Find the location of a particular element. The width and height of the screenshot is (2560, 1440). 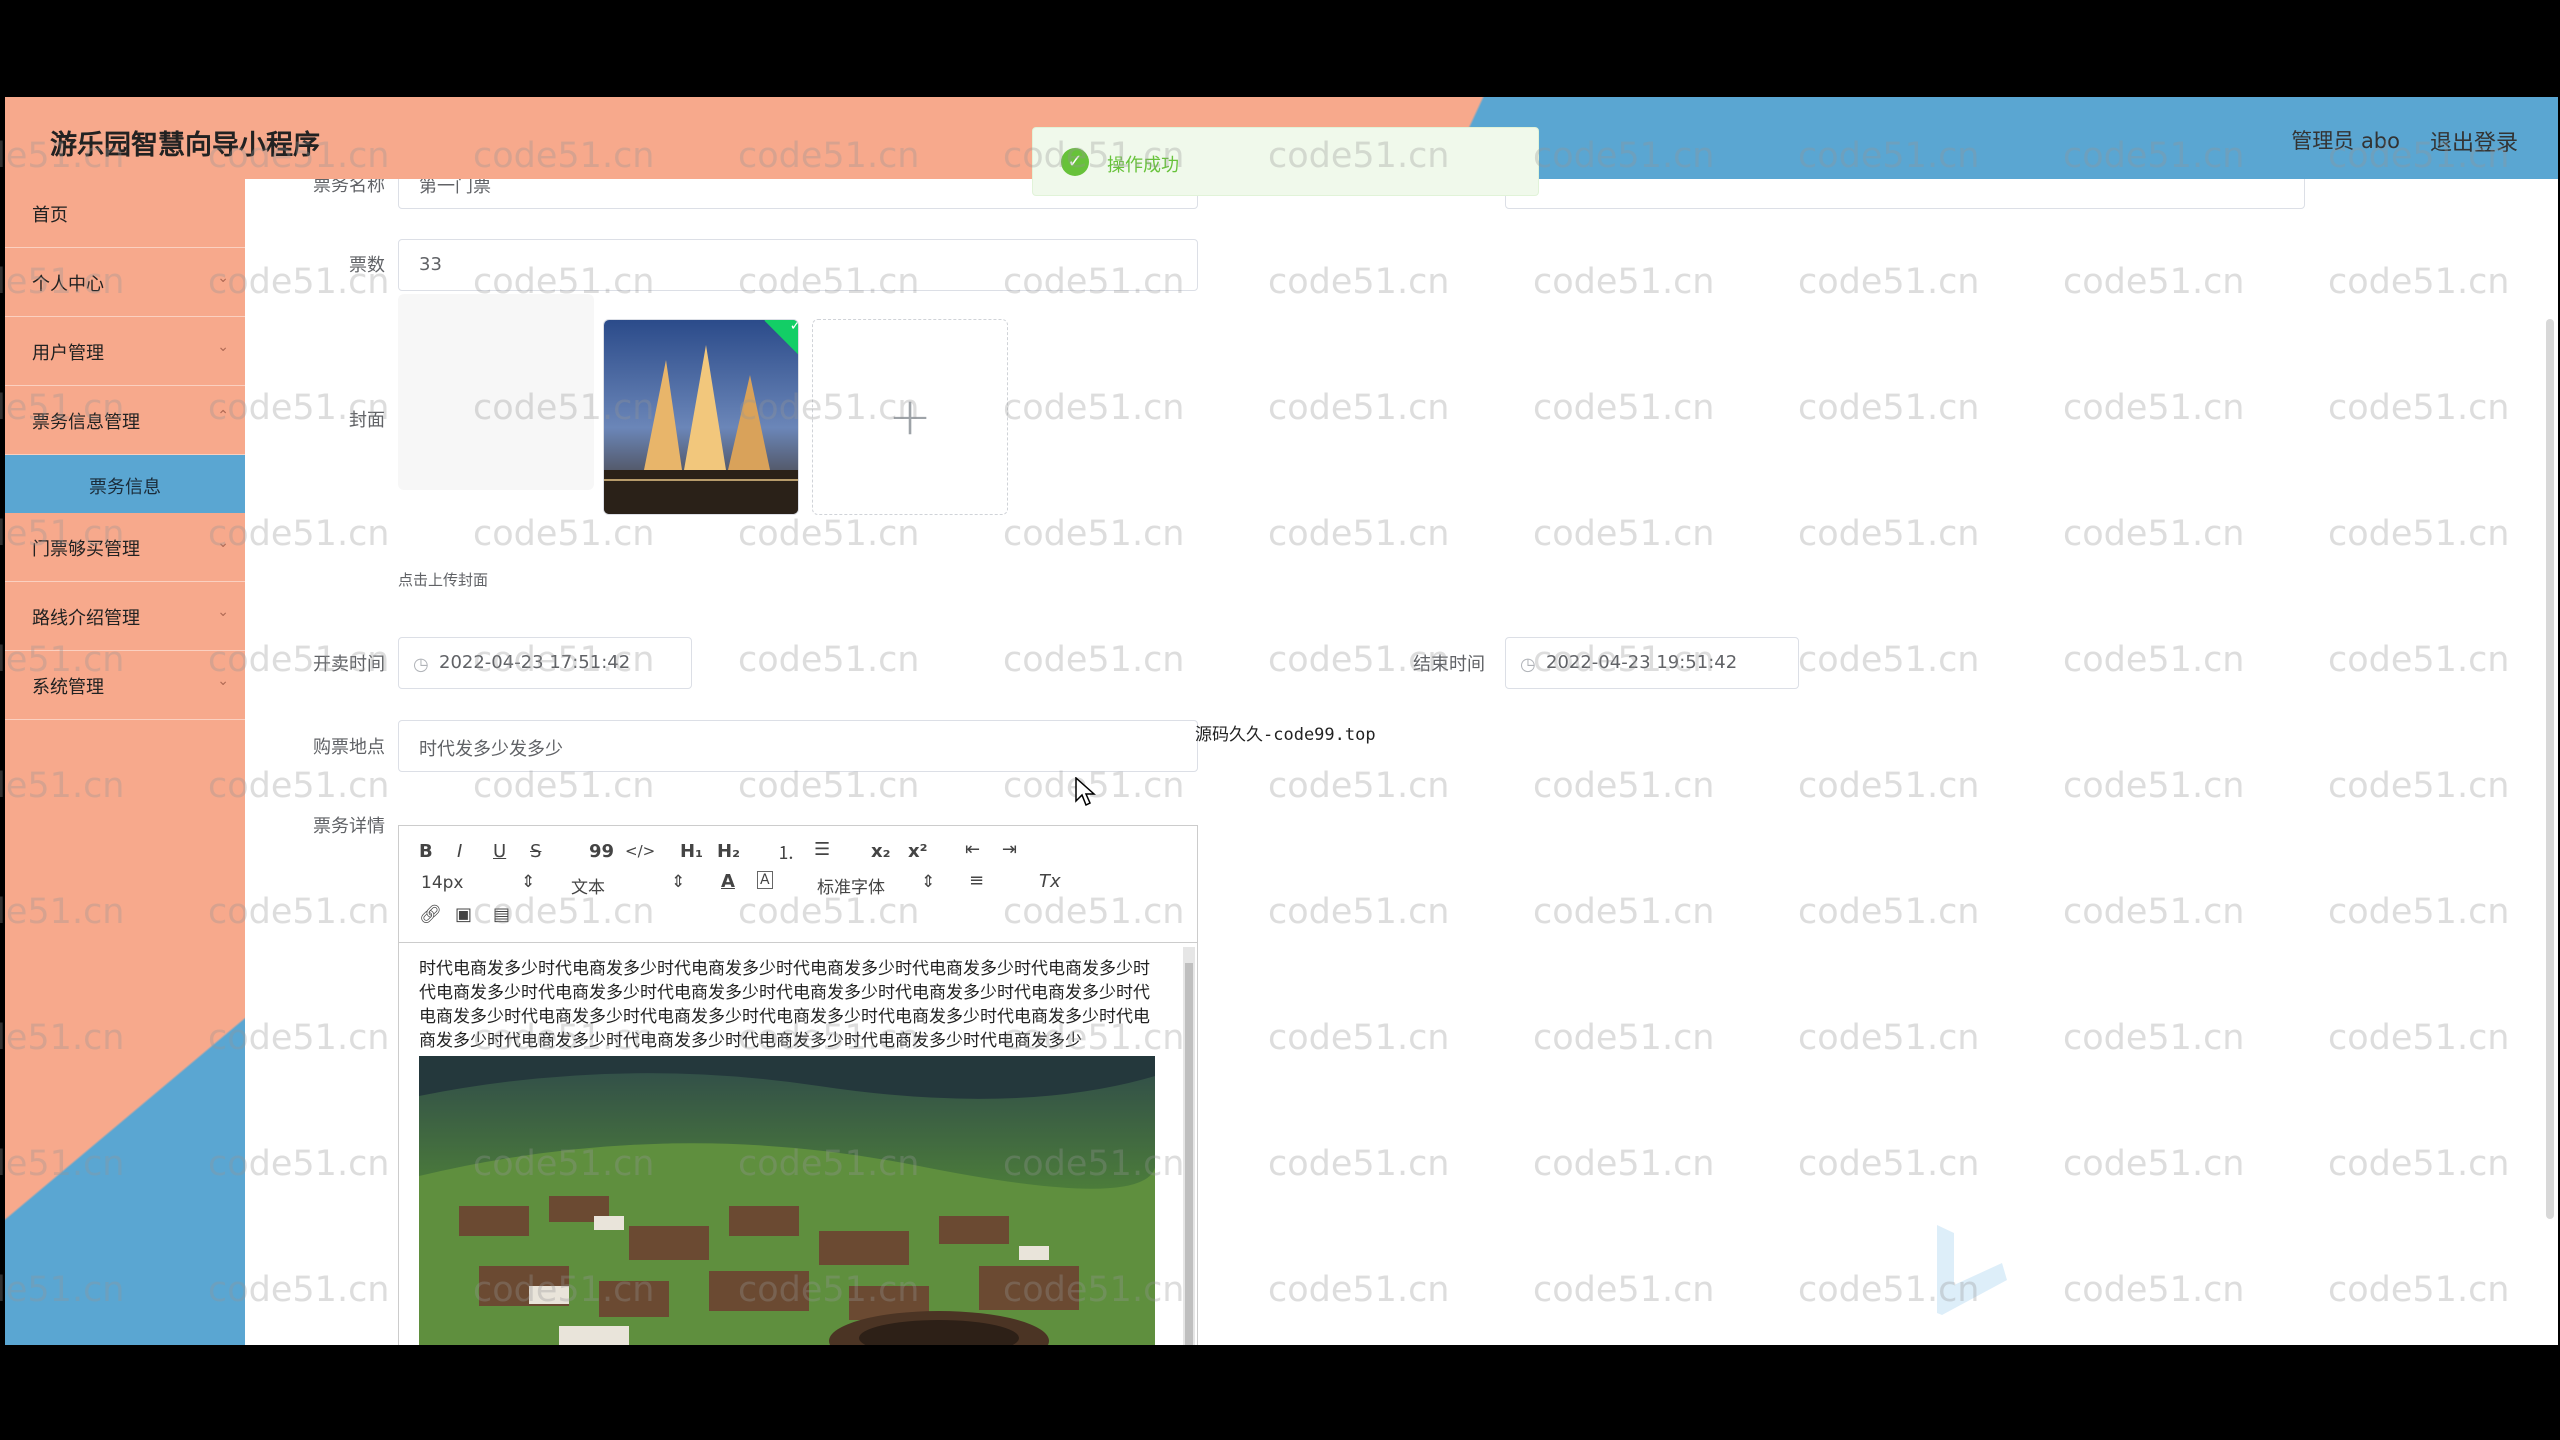

bold-button: B is located at coordinates (426, 851).